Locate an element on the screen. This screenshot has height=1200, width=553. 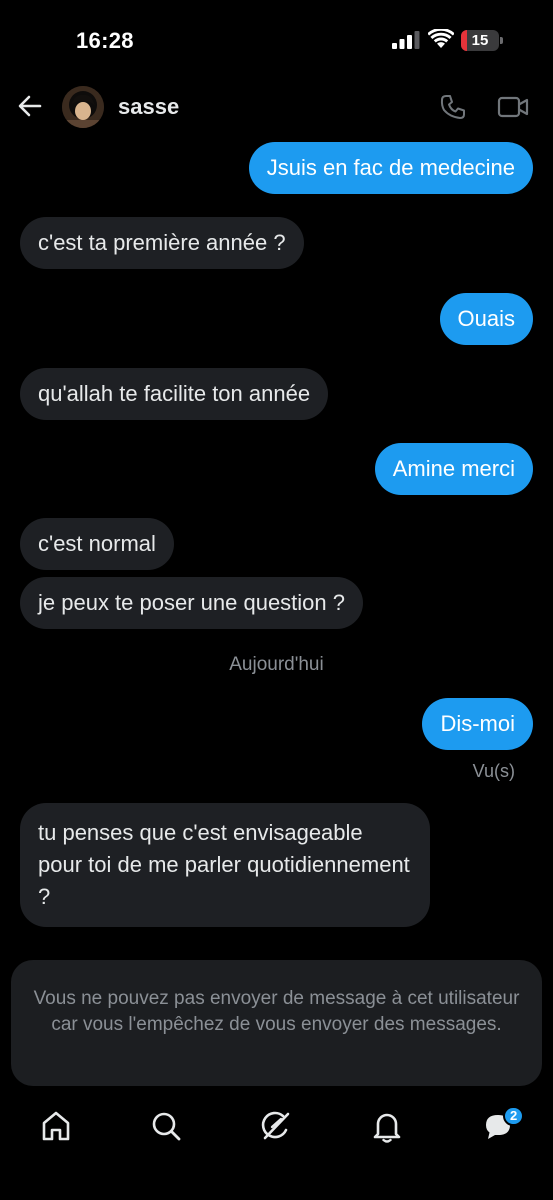
avatar is located at coordinates (83, 107).